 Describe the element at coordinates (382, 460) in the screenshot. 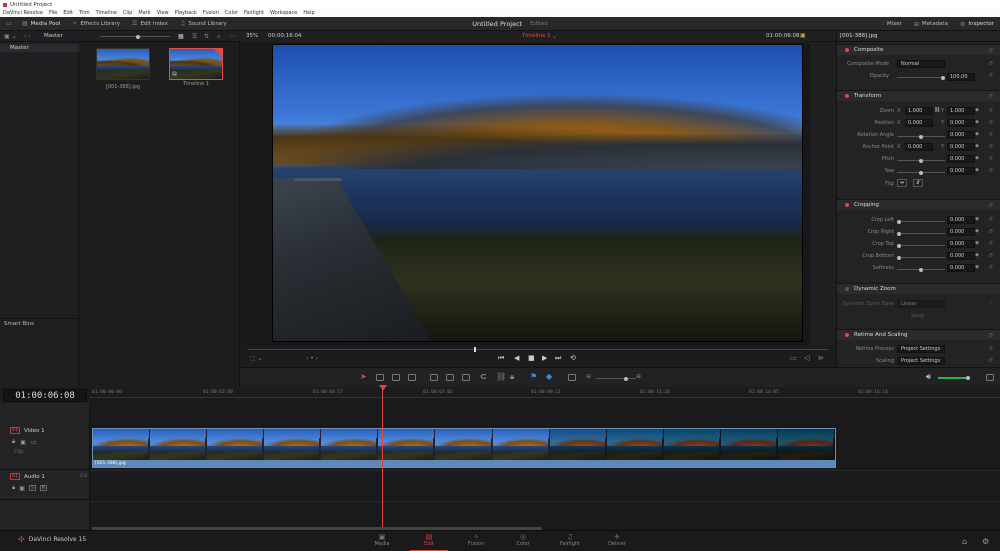

I see `timeline-playhead` at that location.